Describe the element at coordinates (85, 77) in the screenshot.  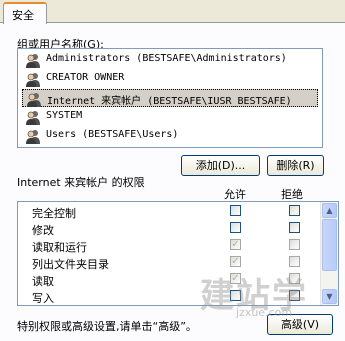
I see `user-name: CREATOR OWNER` at that location.